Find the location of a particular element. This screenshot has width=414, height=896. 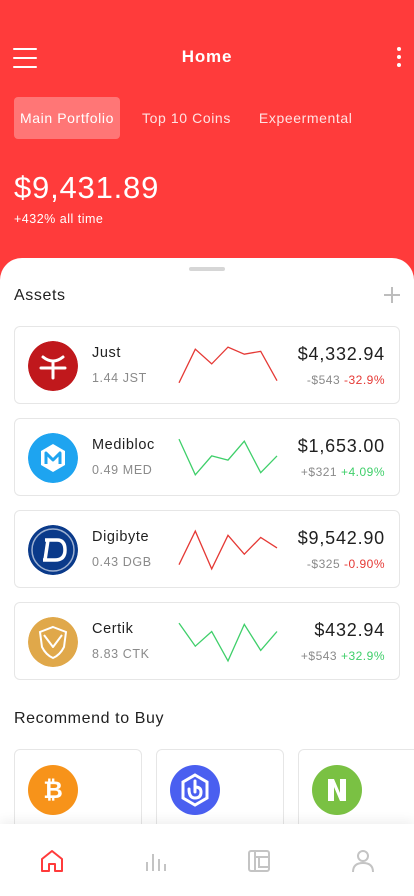

asset-delta-percent: +32.9% is located at coordinates (362, 656).